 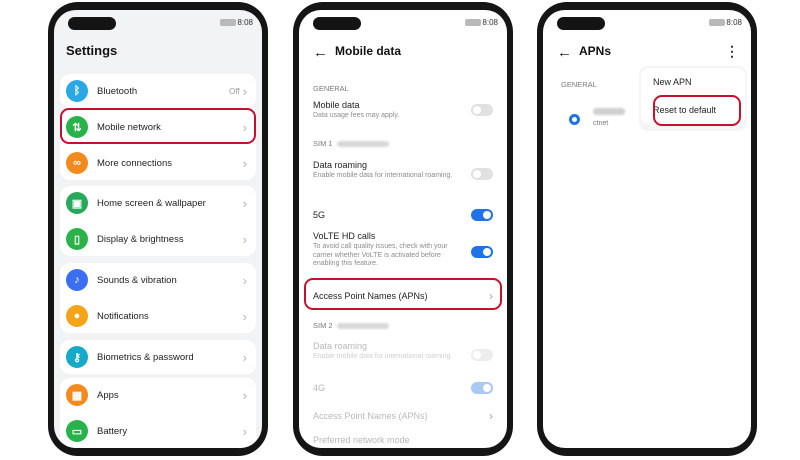 I want to click on row-title: Preferred network mode, so click(x=361, y=440).